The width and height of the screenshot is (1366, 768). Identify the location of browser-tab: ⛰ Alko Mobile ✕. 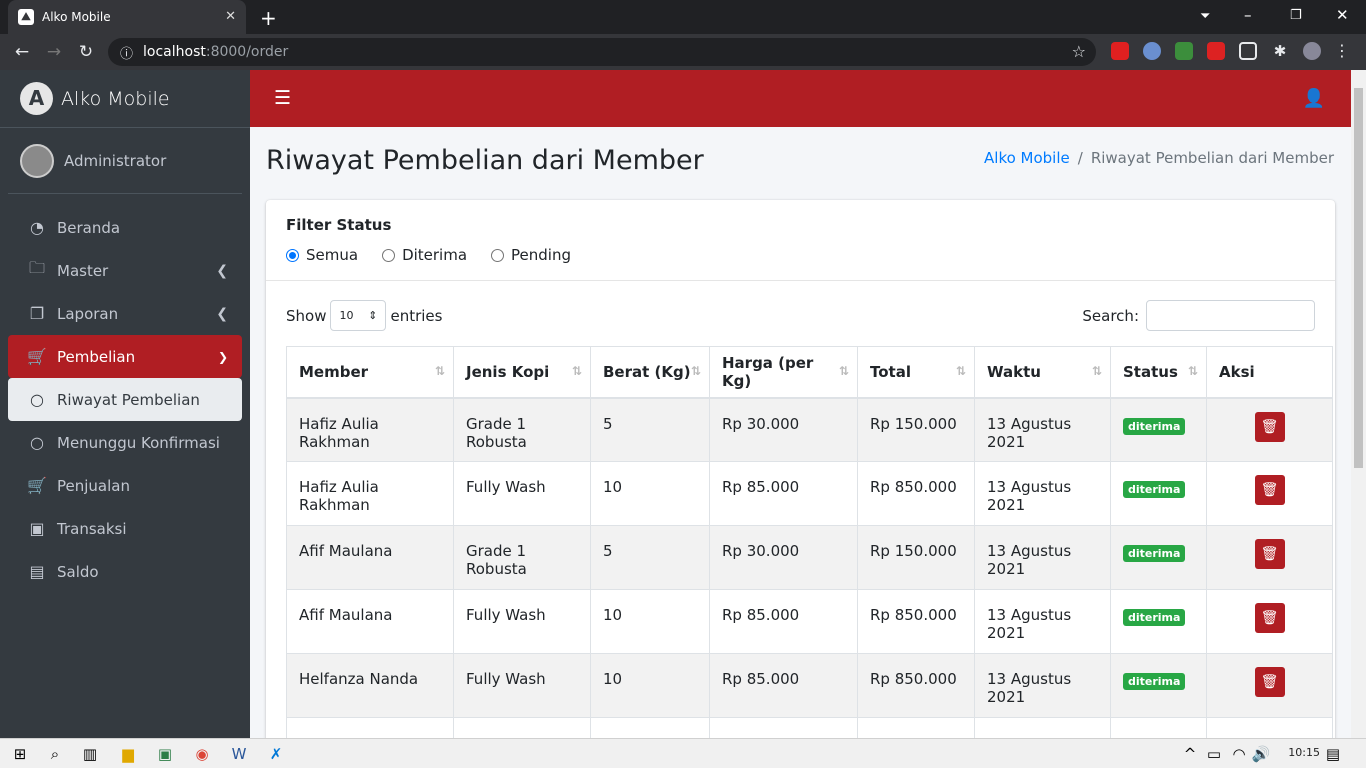
(127, 17).